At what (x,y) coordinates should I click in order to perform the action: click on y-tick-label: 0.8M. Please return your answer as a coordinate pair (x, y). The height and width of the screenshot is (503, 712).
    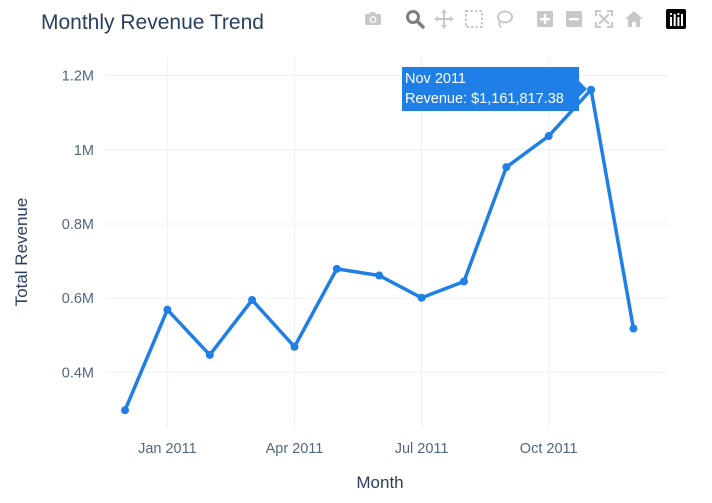
    Looking at the image, I should click on (78, 225).